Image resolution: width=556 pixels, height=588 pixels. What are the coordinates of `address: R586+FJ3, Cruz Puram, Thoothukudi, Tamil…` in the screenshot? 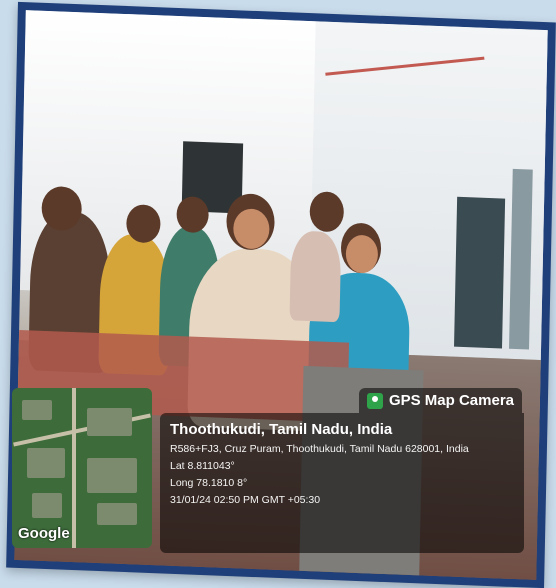 It's located at (319, 449).